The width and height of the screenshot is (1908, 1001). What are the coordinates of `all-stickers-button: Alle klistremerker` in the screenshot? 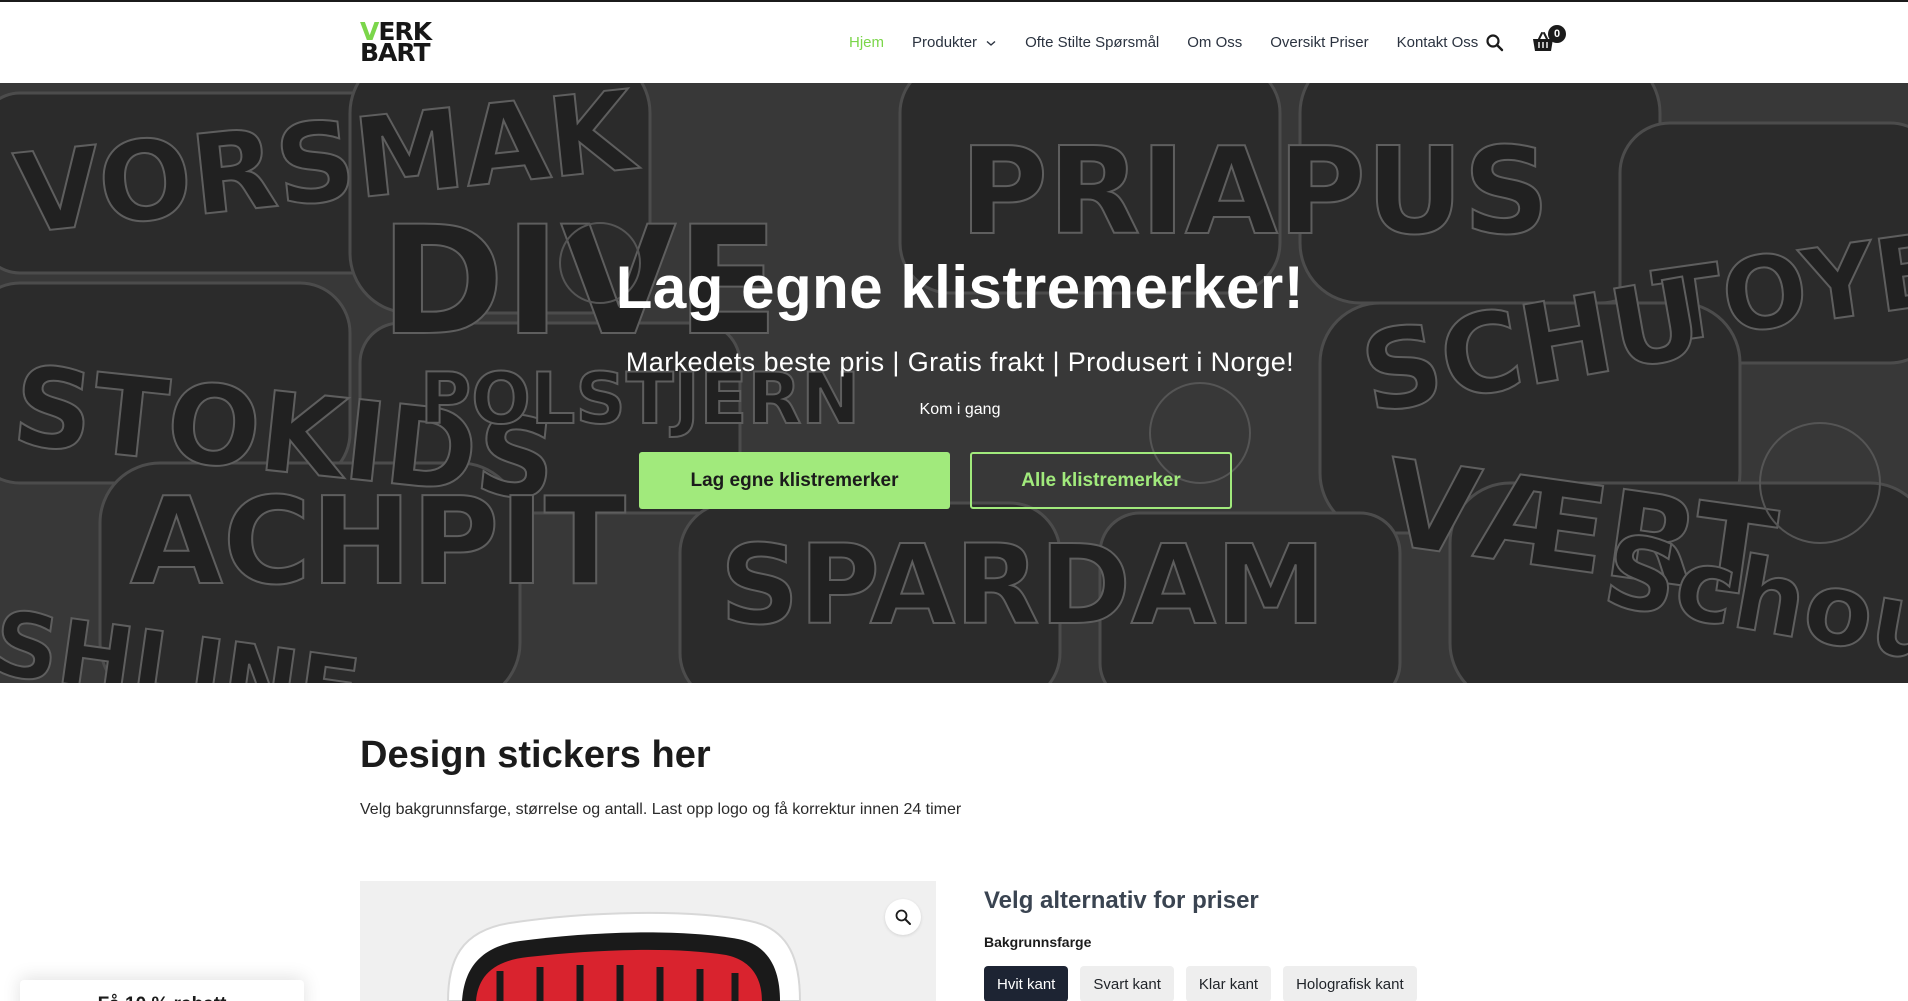 It's located at (1101, 480).